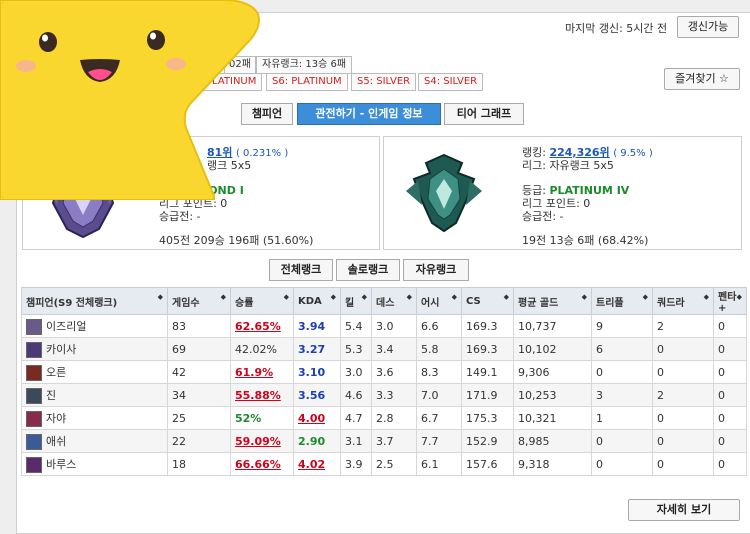  What do you see at coordinates (444, 193) in the screenshot?
I see `platinum-emblem-icon` at bounding box center [444, 193].